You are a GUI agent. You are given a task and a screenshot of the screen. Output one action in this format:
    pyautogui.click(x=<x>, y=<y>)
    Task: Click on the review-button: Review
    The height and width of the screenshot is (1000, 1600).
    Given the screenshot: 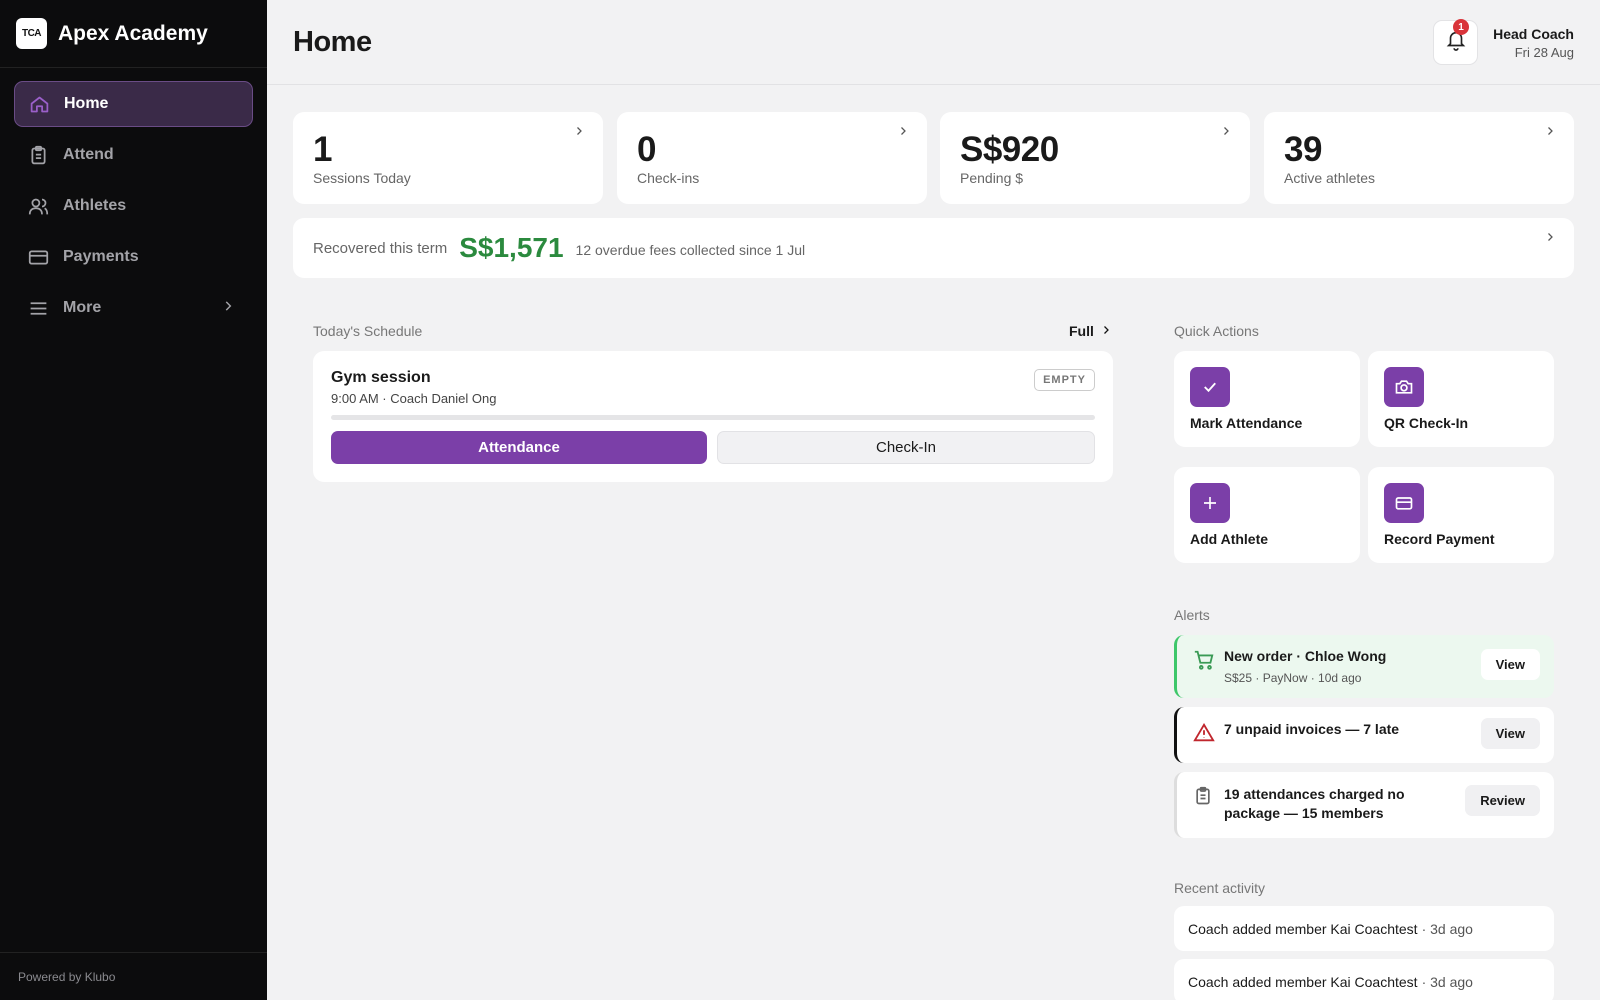 What is the action you would take?
    pyautogui.click(x=1502, y=800)
    